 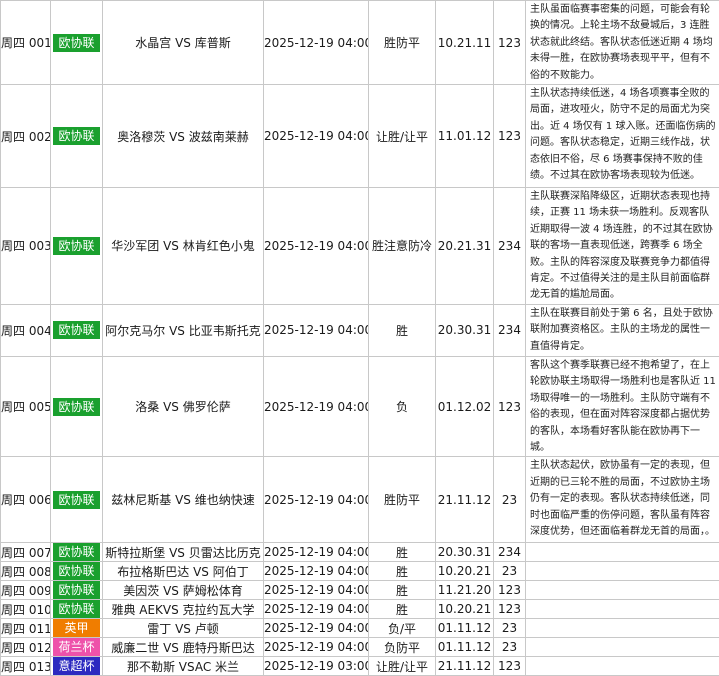 What do you see at coordinates (316, 666) in the screenshot?
I see `match-time: 2025-12-19 03:00` at bounding box center [316, 666].